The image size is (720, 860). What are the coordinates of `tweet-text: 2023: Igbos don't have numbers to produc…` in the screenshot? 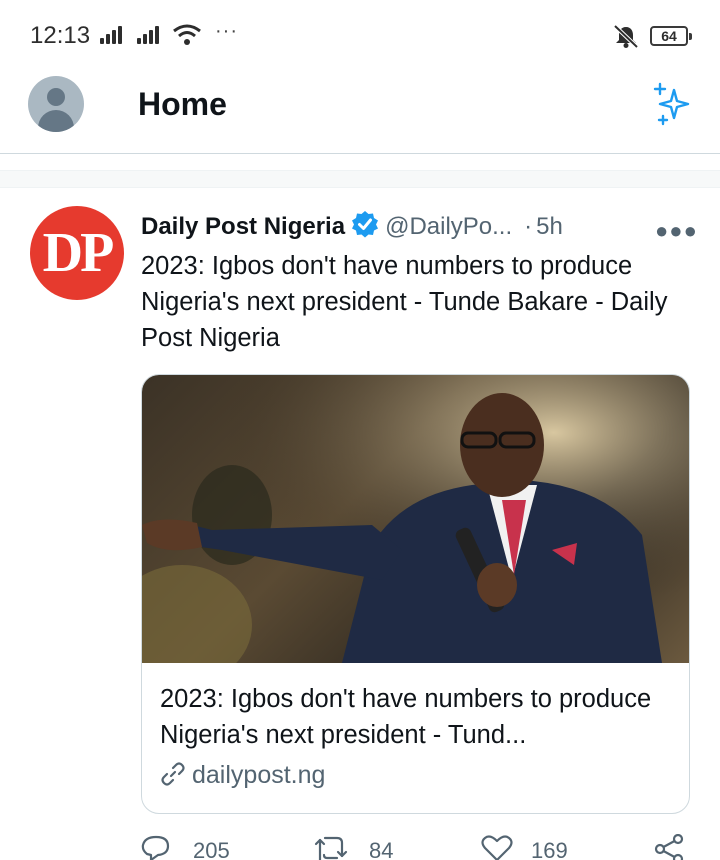 It's located at (404, 302).